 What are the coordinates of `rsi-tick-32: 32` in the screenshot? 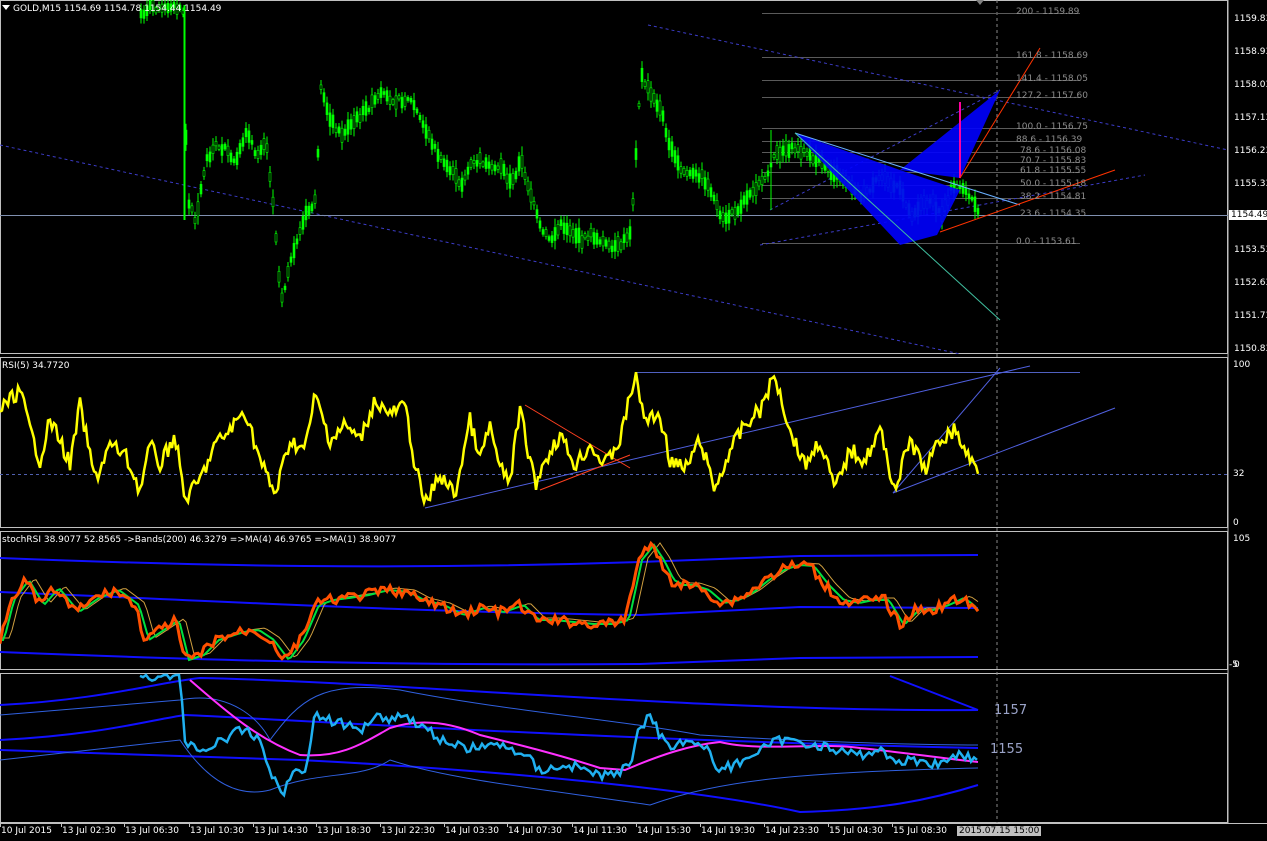 It's located at (1239, 474).